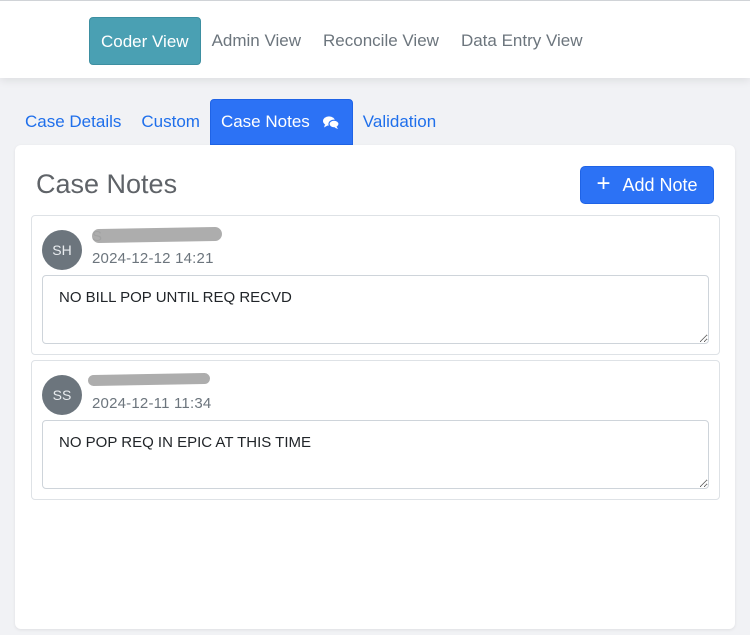 The image size is (750, 635). I want to click on reconcile-view-tab: Reconcile View, so click(381, 41).